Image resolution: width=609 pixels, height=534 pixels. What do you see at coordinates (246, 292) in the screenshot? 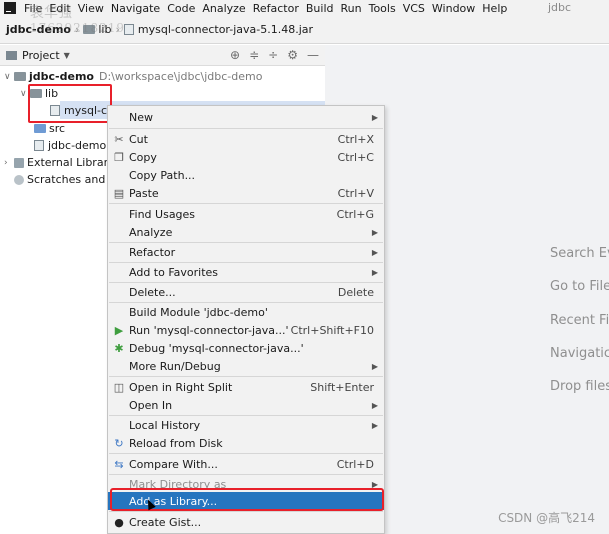
I see `menu-item-delete: Delete... Delete` at bounding box center [246, 292].